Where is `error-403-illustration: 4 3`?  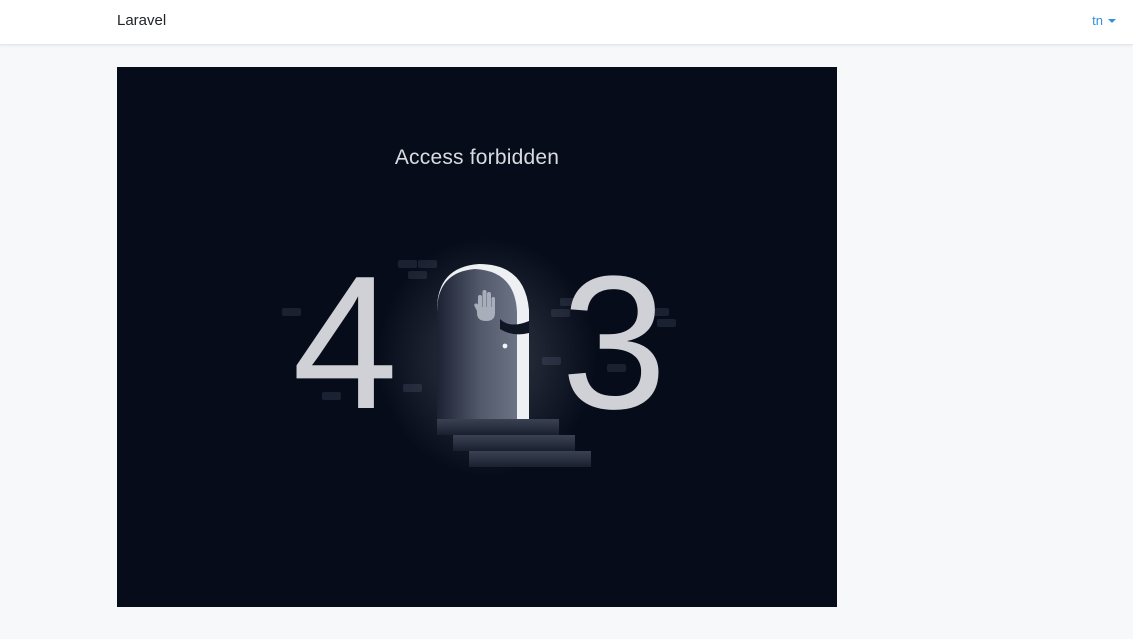
error-403-illustration: 4 3 is located at coordinates (479, 357).